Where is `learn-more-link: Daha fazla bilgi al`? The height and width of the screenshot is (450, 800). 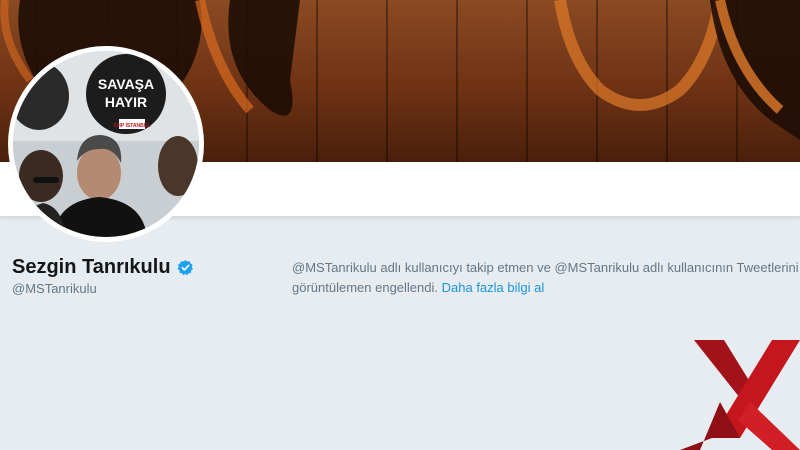
learn-more-link: Daha fazla bilgi al is located at coordinates (493, 287).